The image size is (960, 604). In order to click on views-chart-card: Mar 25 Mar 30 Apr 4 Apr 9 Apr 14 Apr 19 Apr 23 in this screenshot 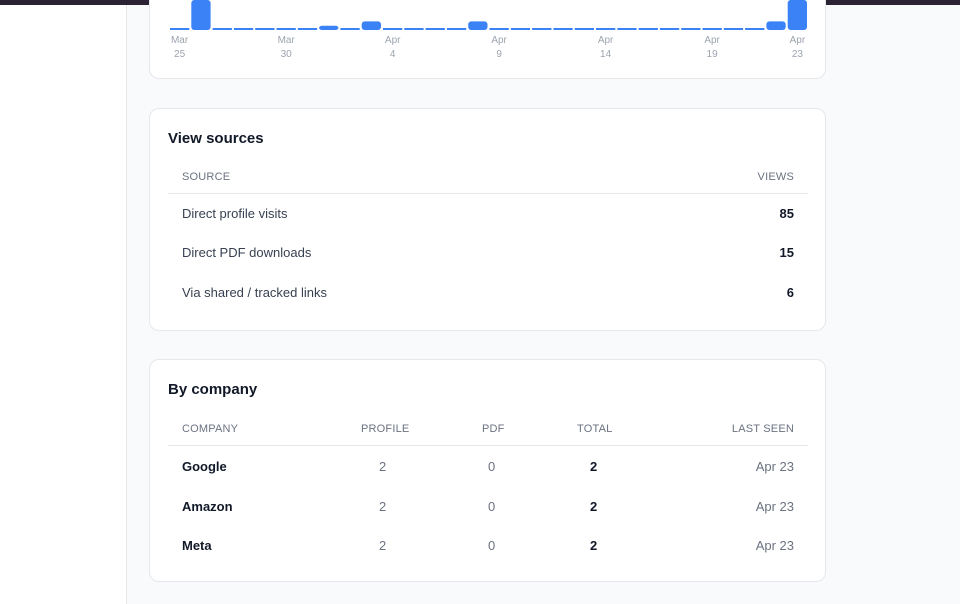, I will do `click(487, 39)`.